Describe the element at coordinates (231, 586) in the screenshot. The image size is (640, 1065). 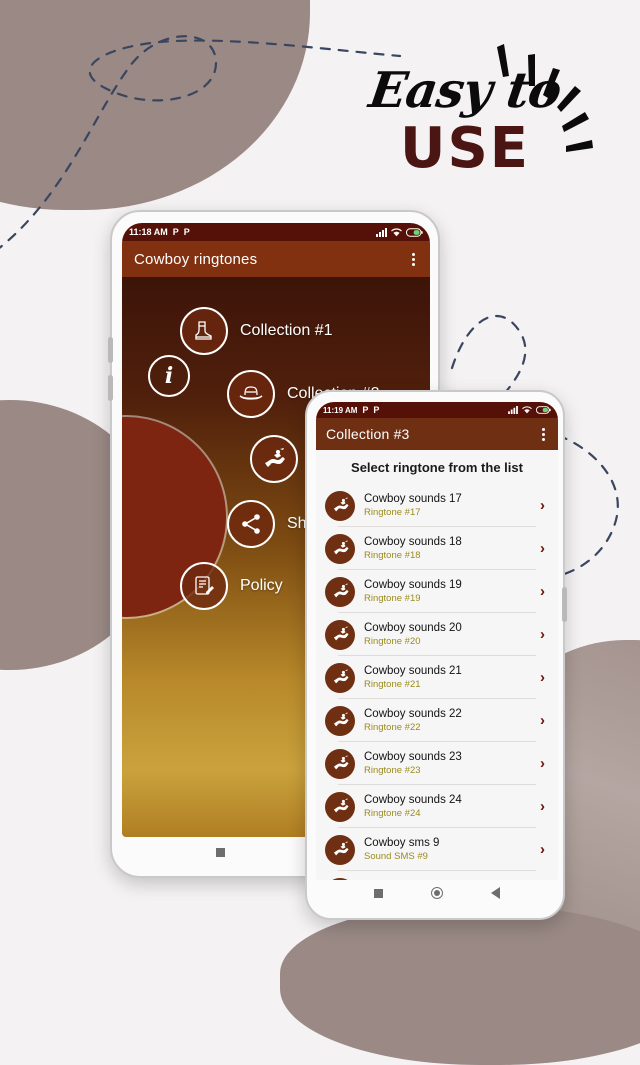
I see `menu-item-policy: Policy` at that location.